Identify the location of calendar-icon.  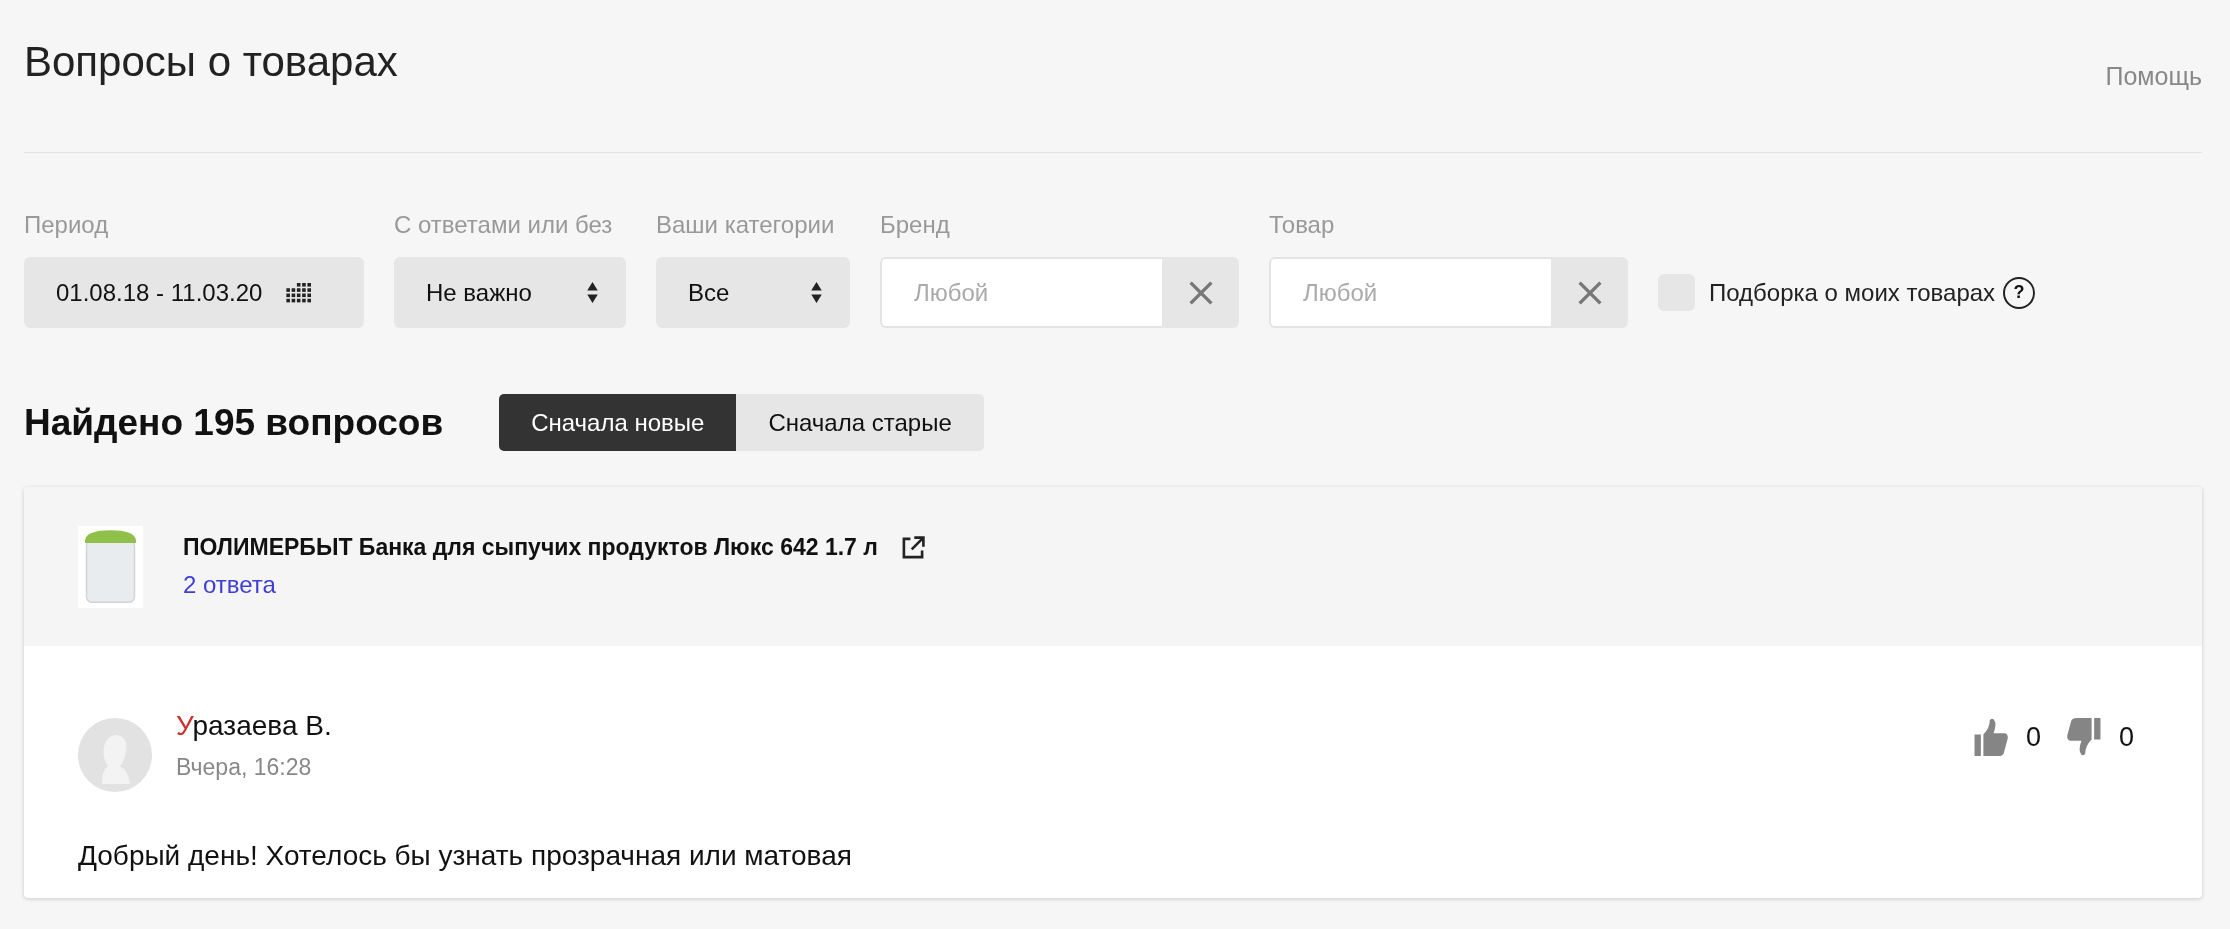
(299, 292).